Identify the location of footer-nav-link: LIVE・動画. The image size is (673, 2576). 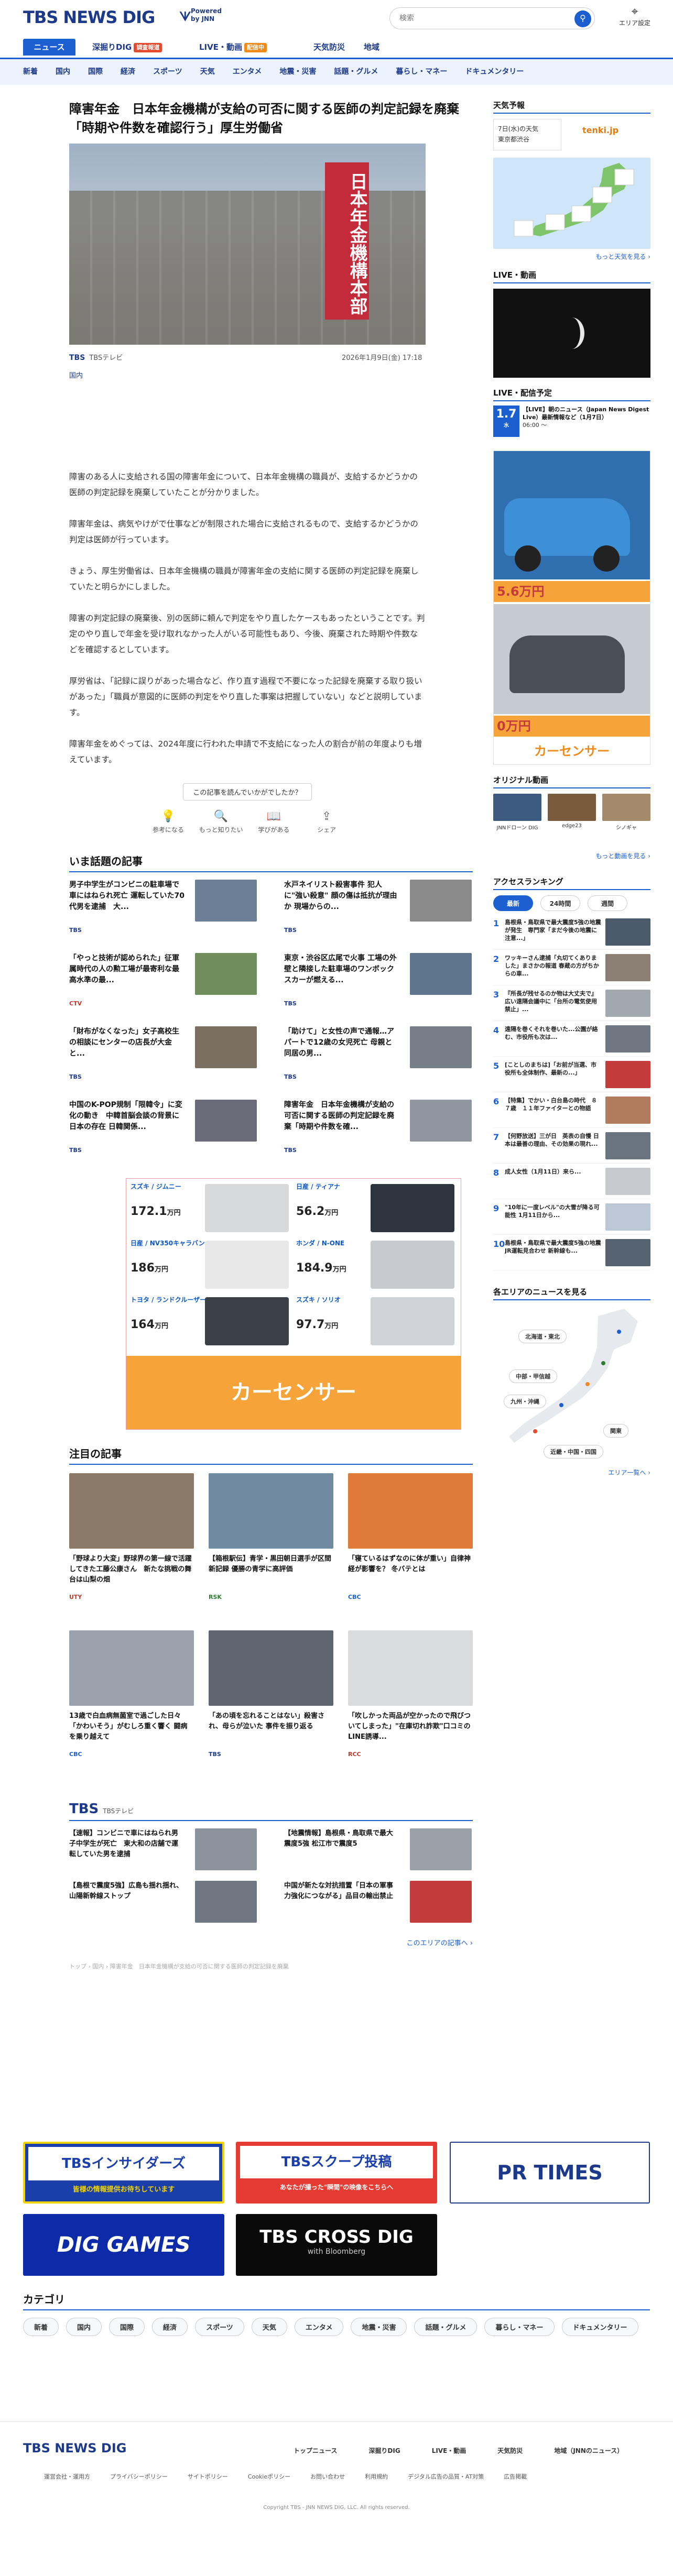
(449, 2450).